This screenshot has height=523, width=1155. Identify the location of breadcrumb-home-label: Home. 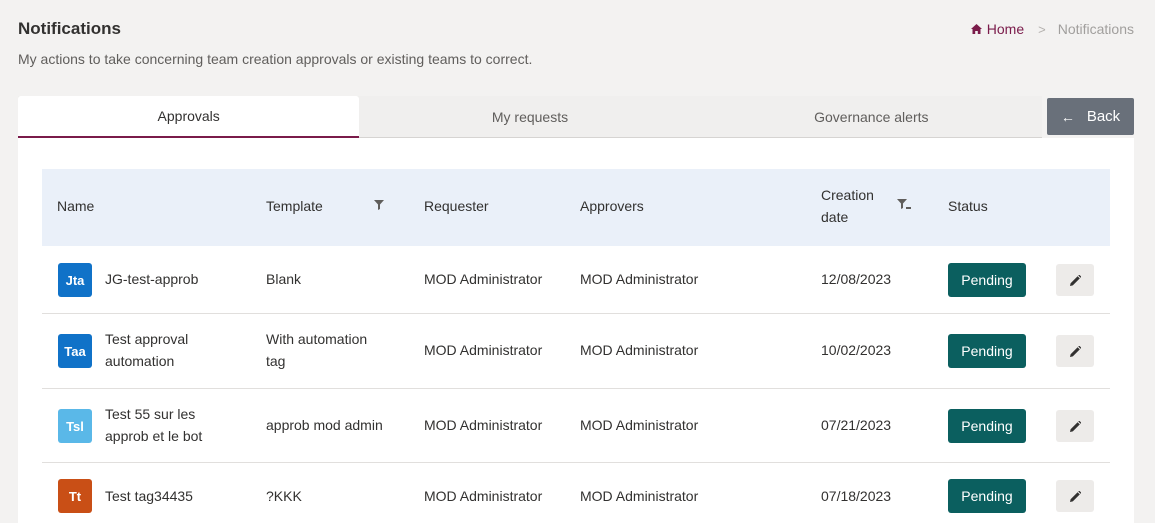
(1005, 29).